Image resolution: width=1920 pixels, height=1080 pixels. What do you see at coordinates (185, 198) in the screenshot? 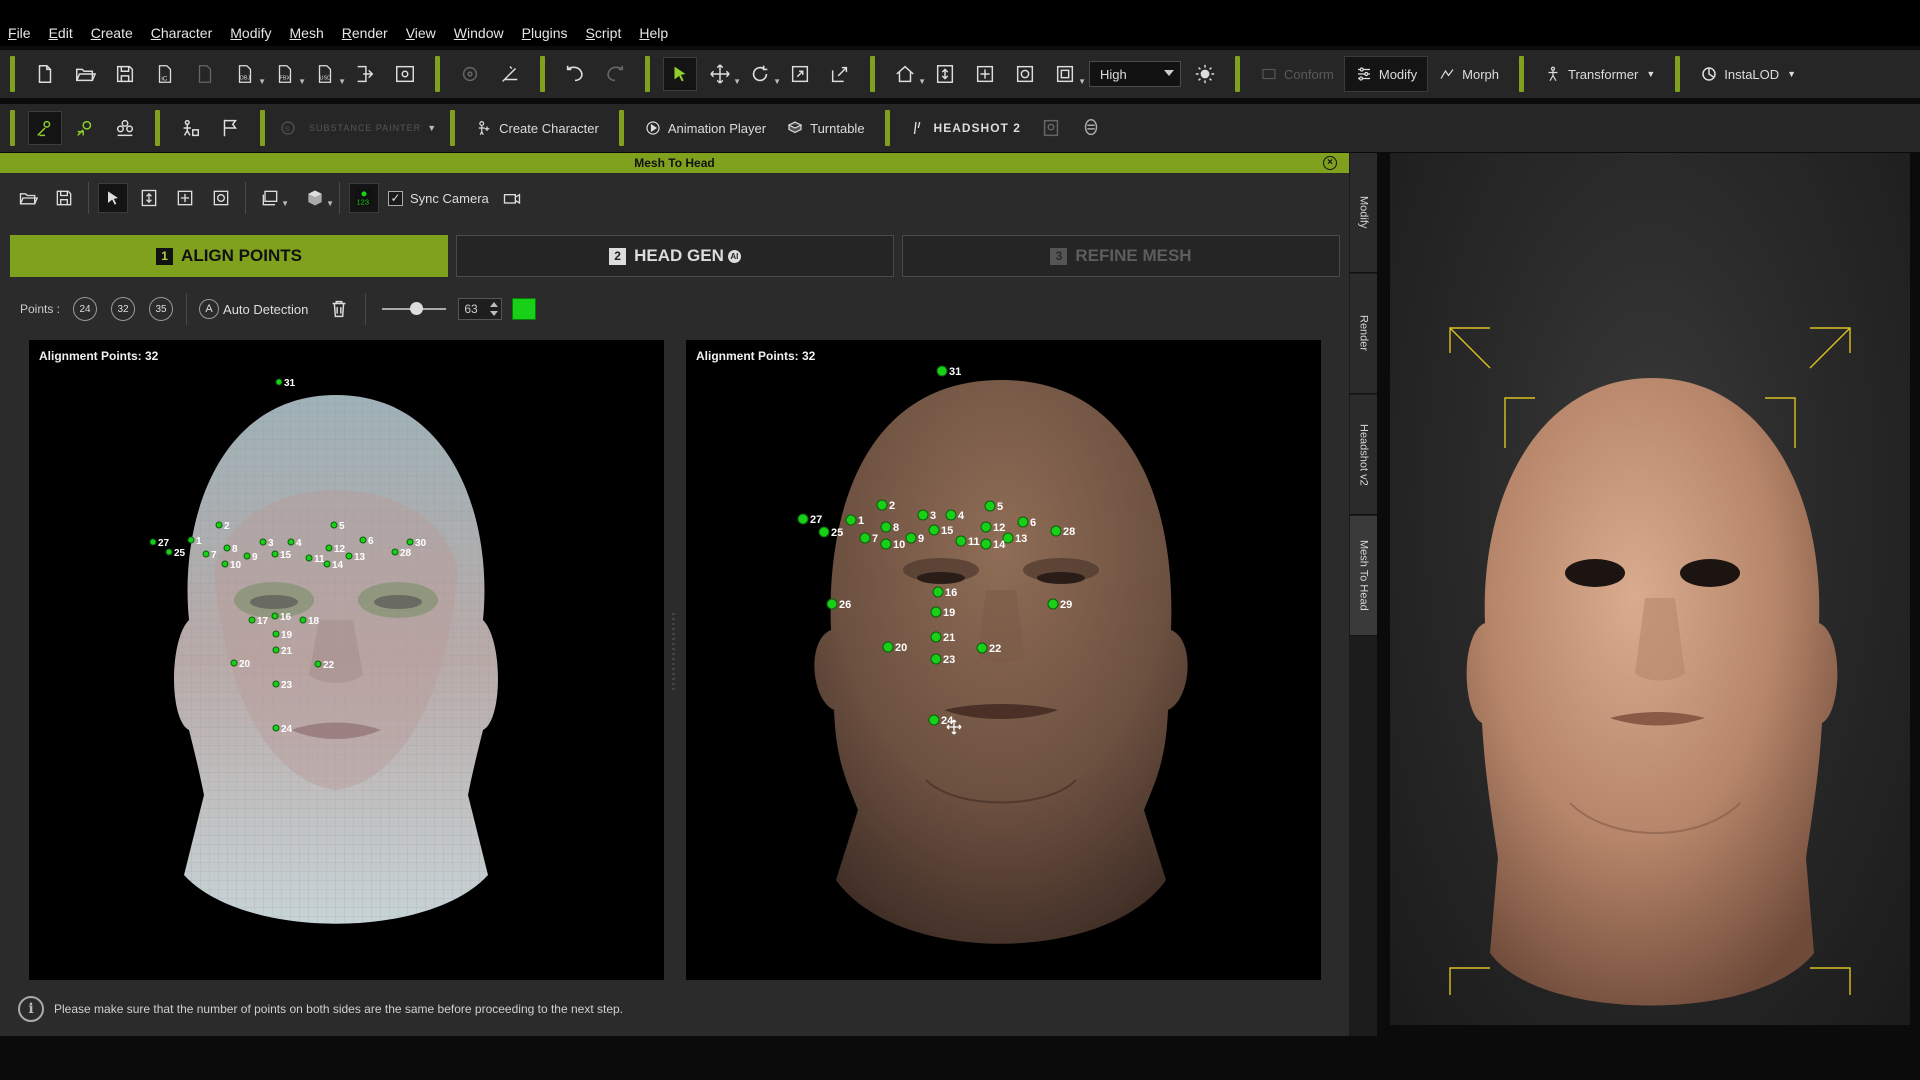
I see `pan-button` at bounding box center [185, 198].